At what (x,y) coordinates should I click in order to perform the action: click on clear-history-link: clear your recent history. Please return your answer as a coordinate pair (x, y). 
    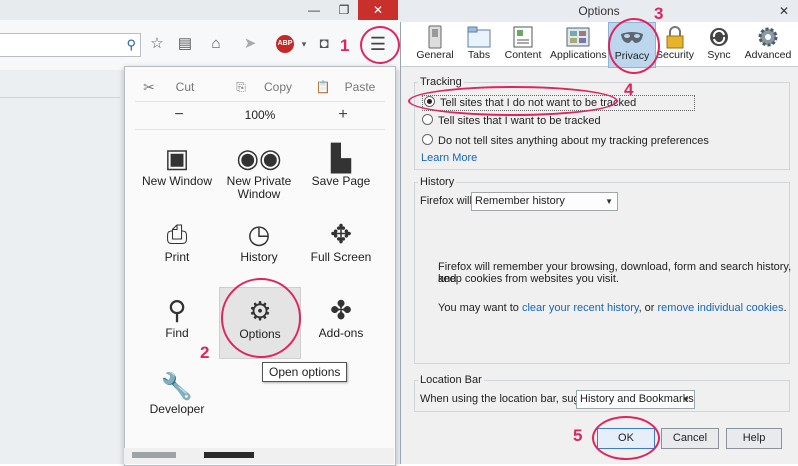
    Looking at the image, I should click on (580, 308).